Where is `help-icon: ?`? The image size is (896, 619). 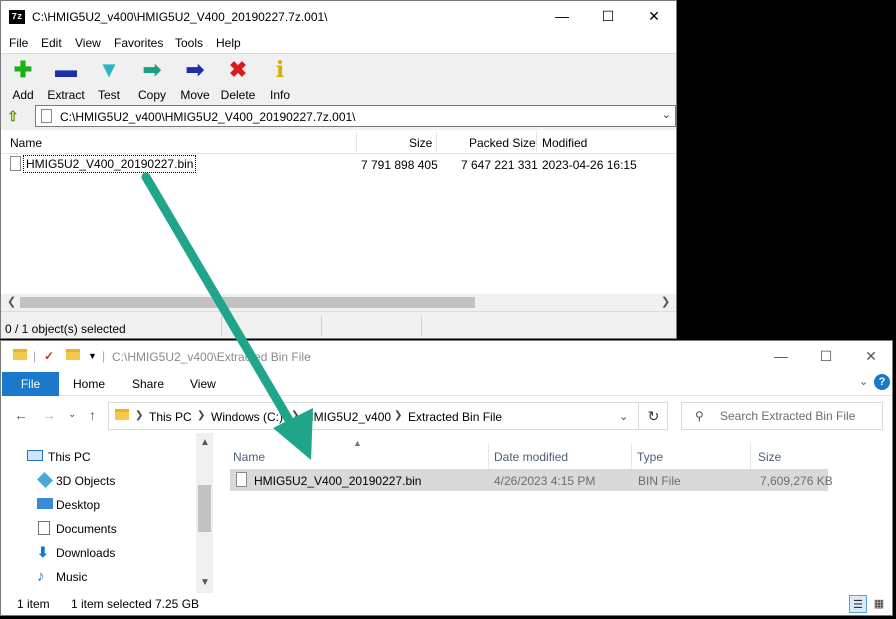
help-icon: ? is located at coordinates (882, 382).